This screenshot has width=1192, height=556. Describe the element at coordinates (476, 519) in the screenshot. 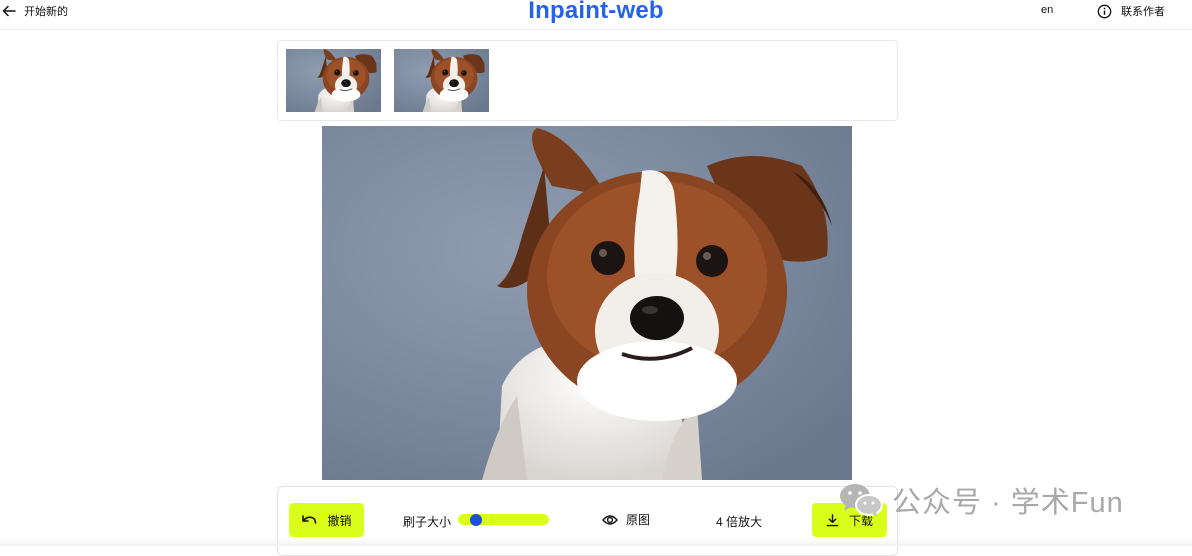

I see `slider-thumb` at that location.